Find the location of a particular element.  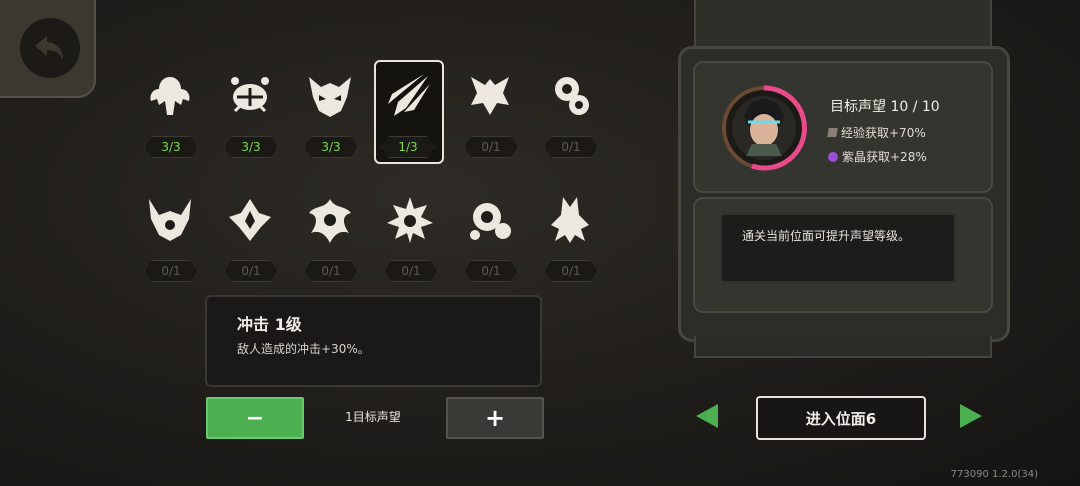

panel-top-frame is located at coordinates (843, 24).